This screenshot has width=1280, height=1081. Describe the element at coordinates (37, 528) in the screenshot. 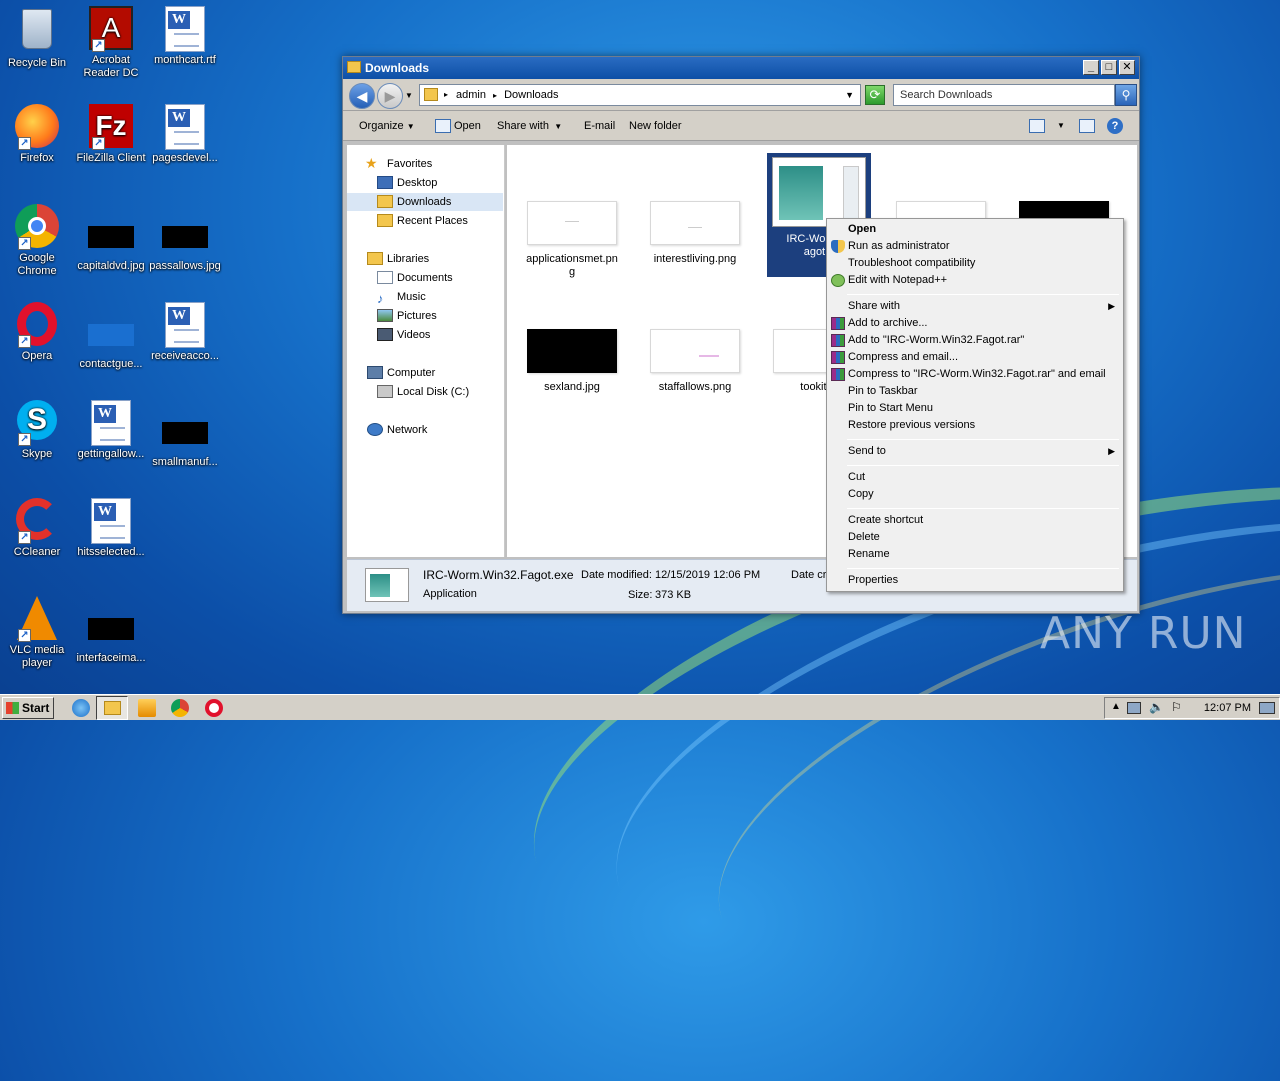

I see `desktop-icon-ccleaner: ↗ CCleaner` at that location.